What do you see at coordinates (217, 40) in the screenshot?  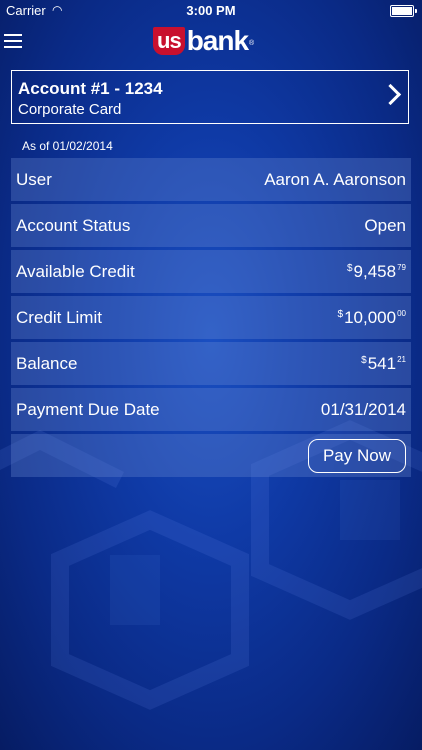 I see `logo-wordmark: bank` at bounding box center [217, 40].